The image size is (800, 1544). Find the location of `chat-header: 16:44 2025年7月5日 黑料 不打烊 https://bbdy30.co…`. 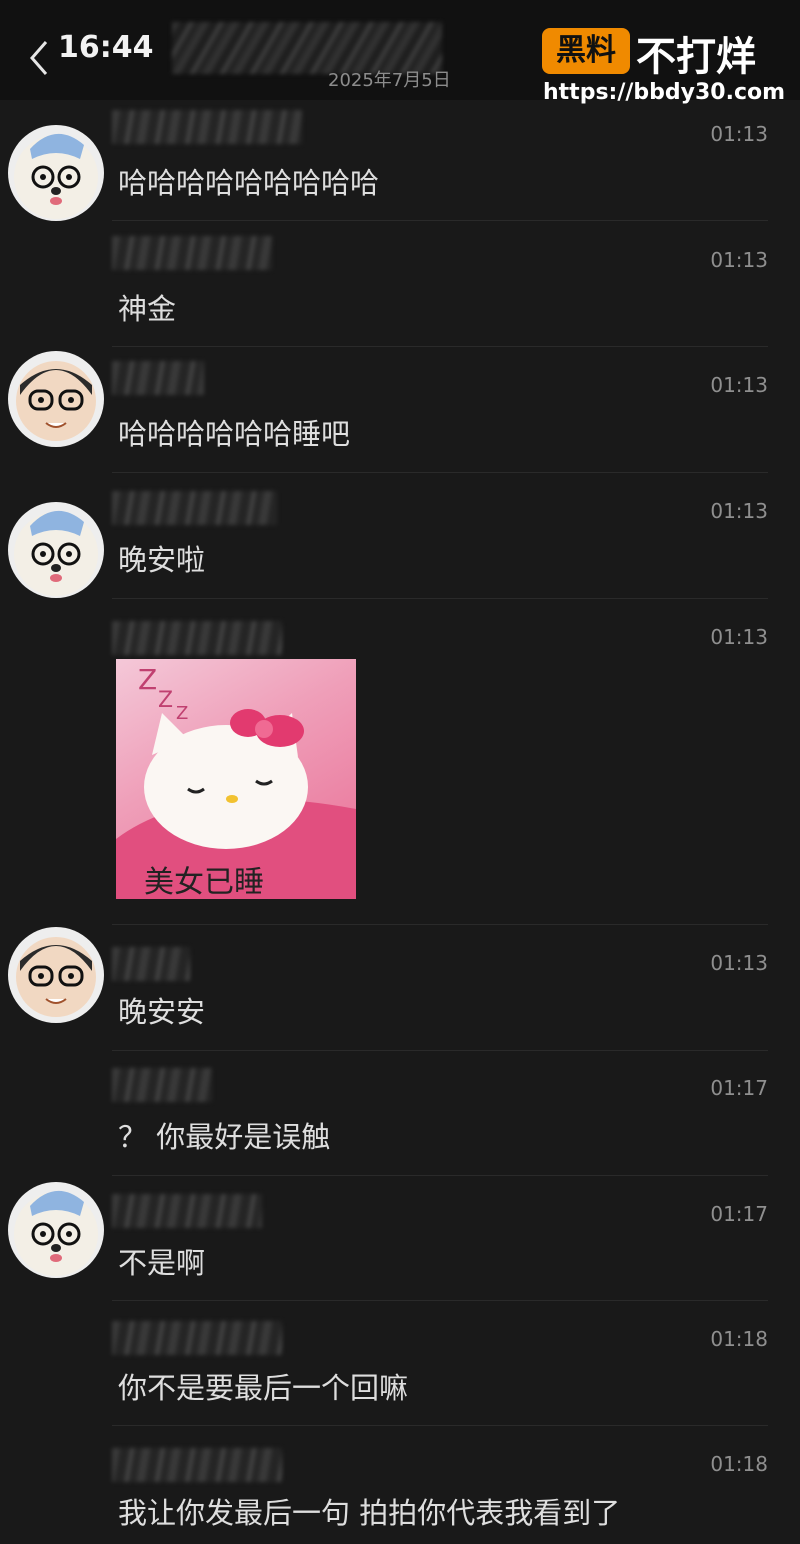

chat-header: 16:44 2025年7月5日 黑料 不打烊 https://bbdy30.co… is located at coordinates (400, 52).